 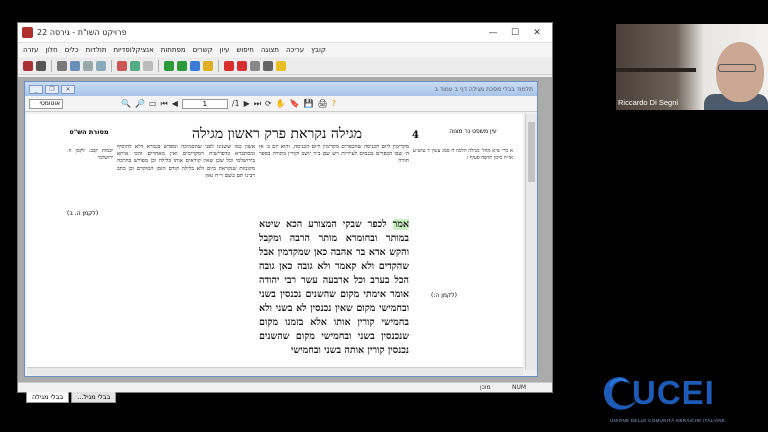 What do you see at coordinates (75, 65) in the screenshot?
I see `copy-icon` at bounding box center [75, 65].